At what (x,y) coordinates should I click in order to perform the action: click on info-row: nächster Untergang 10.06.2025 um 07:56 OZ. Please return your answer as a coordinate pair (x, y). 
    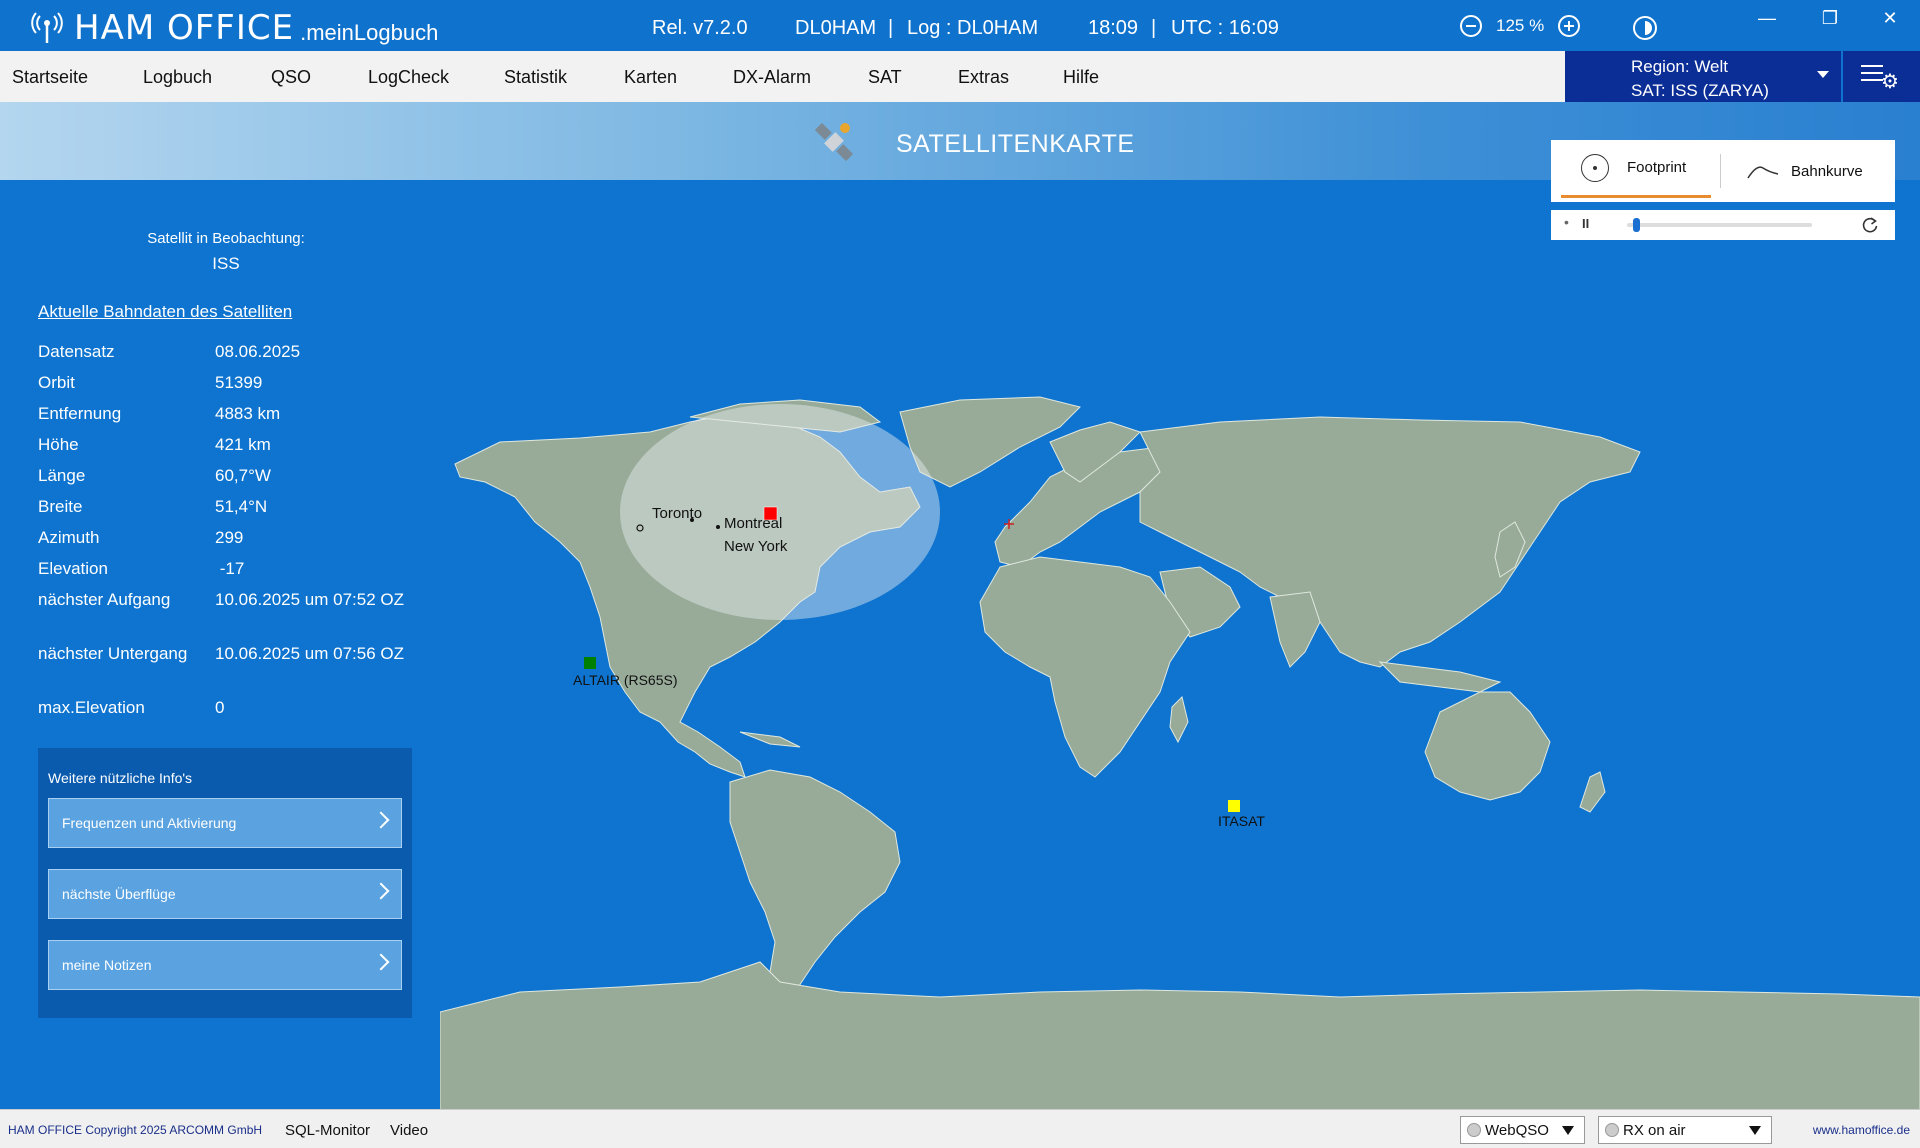
    Looking at the image, I should click on (221, 654).